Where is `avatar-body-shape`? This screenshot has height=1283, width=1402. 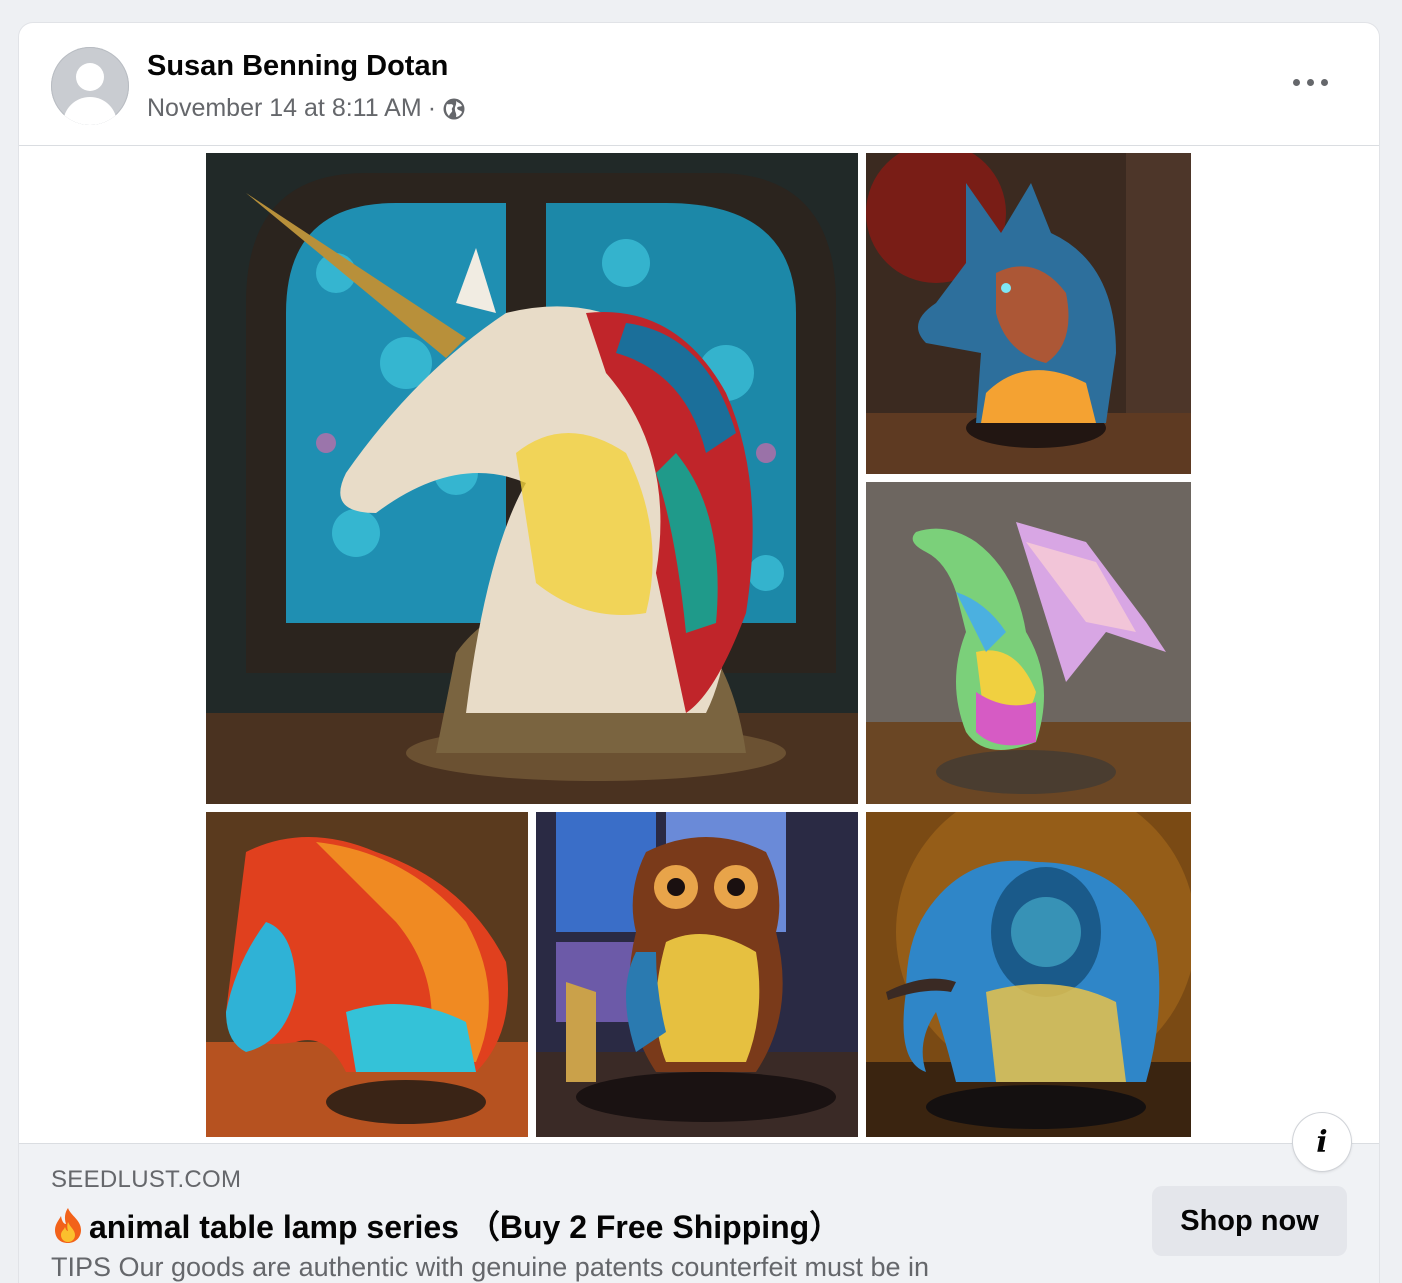
avatar-body-shape is located at coordinates (90, 111).